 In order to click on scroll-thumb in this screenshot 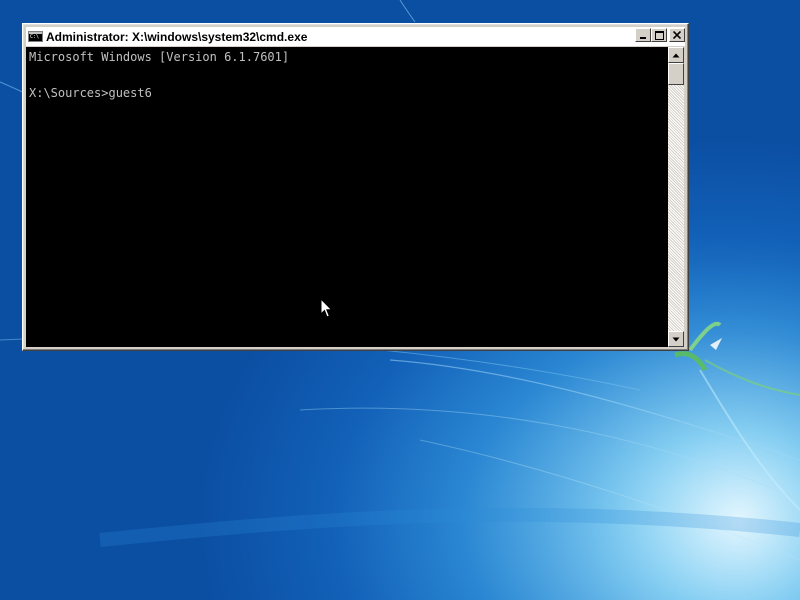, I will do `click(676, 74)`.